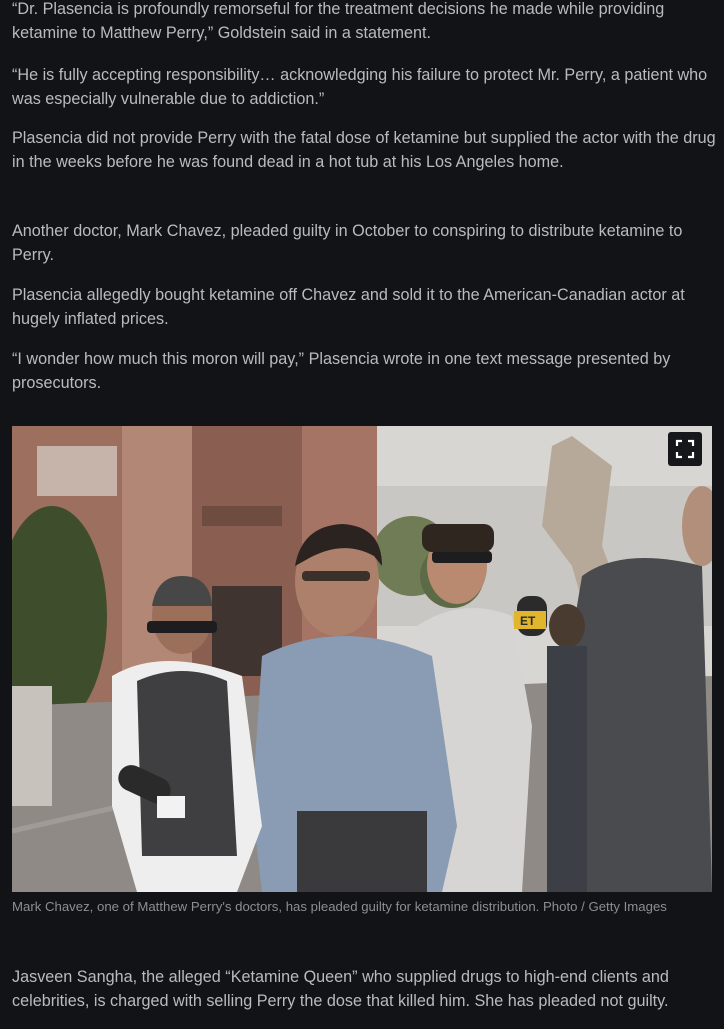  I want to click on fullscreen-expand-icon, so click(685, 449).